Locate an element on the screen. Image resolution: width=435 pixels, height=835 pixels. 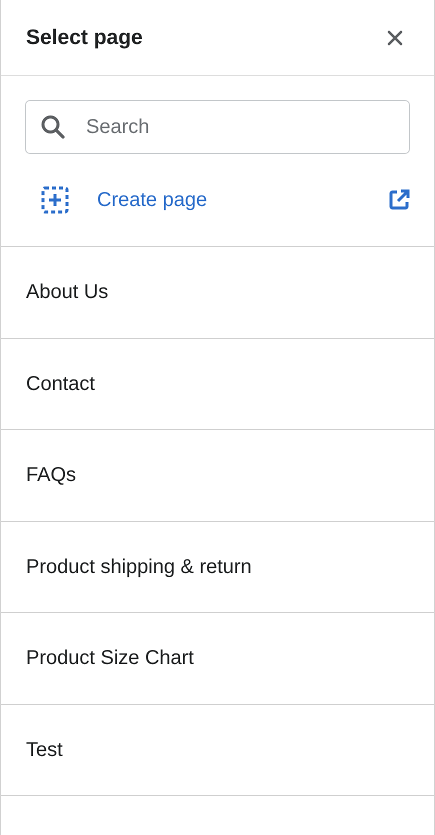
page-item: About Us is located at coordinates (67, 292).